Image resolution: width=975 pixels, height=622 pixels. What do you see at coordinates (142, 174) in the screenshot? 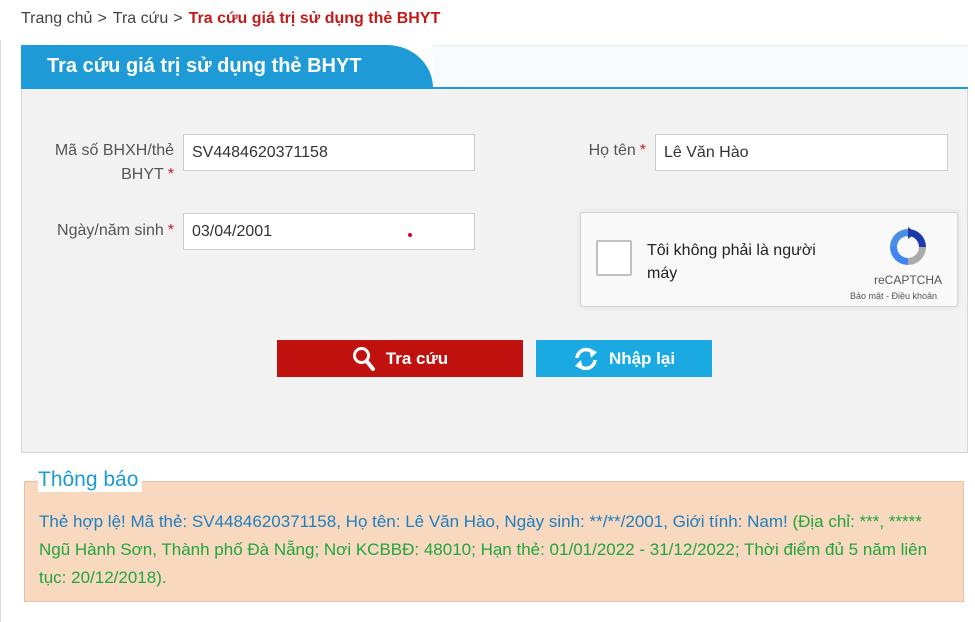
I see `card-number-label-line2: BHYT` at bounding box center [142, 174].